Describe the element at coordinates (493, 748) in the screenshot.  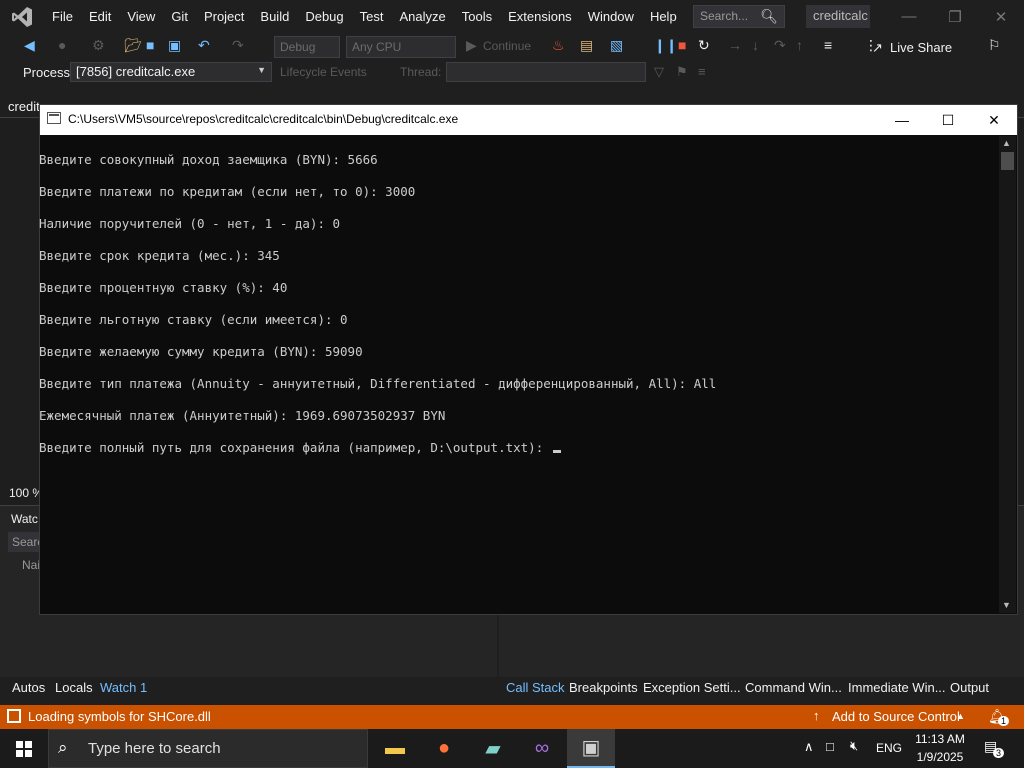
I see `notepad-icon: ▰` at that location.